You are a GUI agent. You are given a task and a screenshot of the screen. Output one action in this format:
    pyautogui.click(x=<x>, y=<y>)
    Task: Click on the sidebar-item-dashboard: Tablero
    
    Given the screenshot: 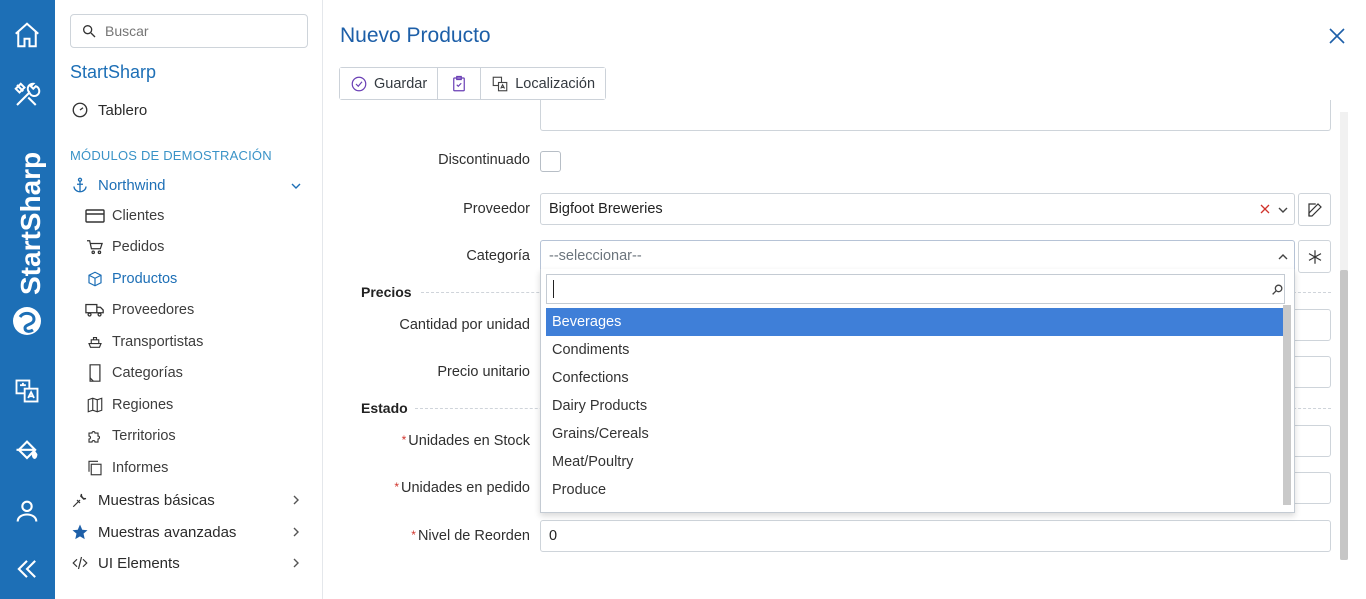 What is the action you would take?
    pyautogui.click(x=108, y=110)
    